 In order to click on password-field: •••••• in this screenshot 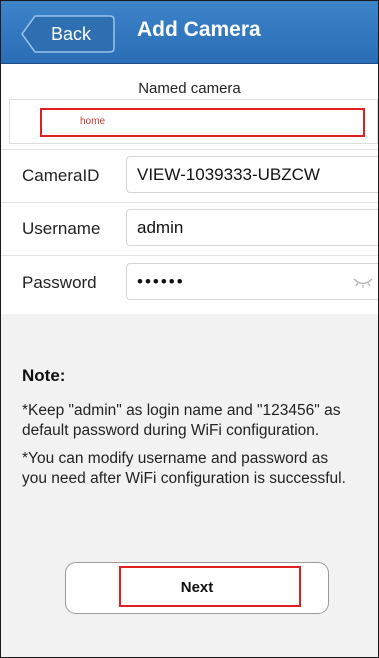, I will do `click(252, 281)`.